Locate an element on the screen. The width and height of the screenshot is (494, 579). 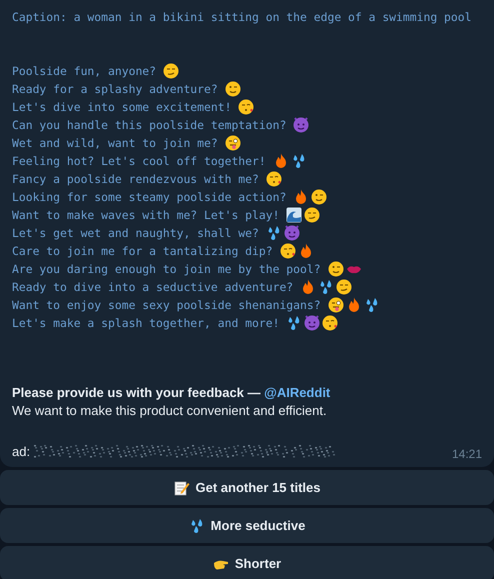
title-line: Poolside fun, anyone? is located at coordinates (84, 71).